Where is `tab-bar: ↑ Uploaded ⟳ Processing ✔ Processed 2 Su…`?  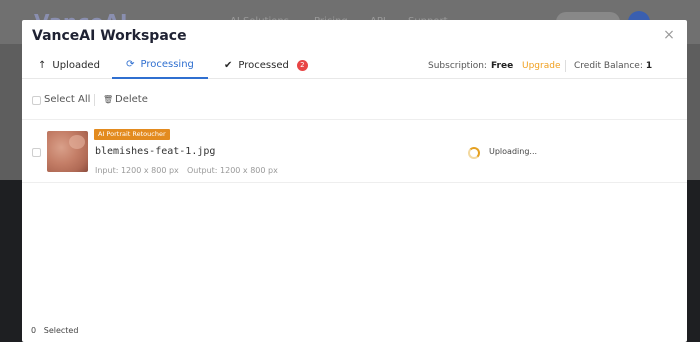
tab-bar: ↑ Uploaded ⟳ Processing ✔ Processed 2 Su… is located at coordinates (354, 65).